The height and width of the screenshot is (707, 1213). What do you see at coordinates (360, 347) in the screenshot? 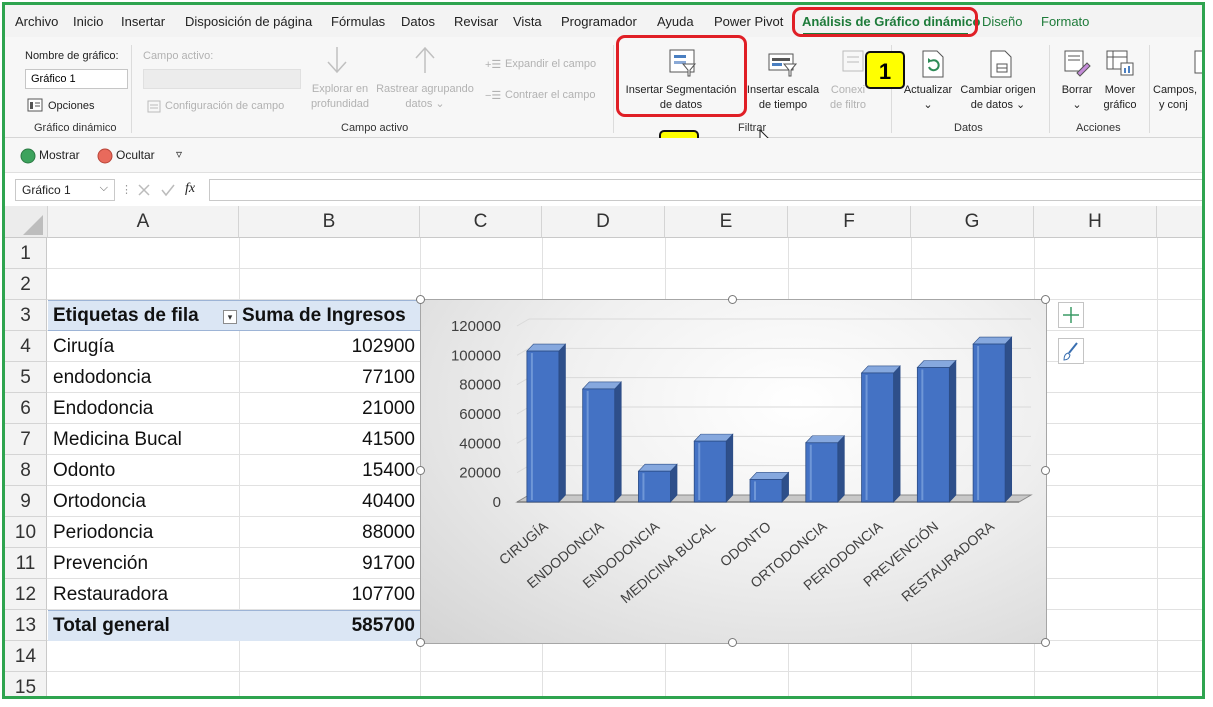
I see `pivot-row-value: 102900` at bounding box center [360, 347].